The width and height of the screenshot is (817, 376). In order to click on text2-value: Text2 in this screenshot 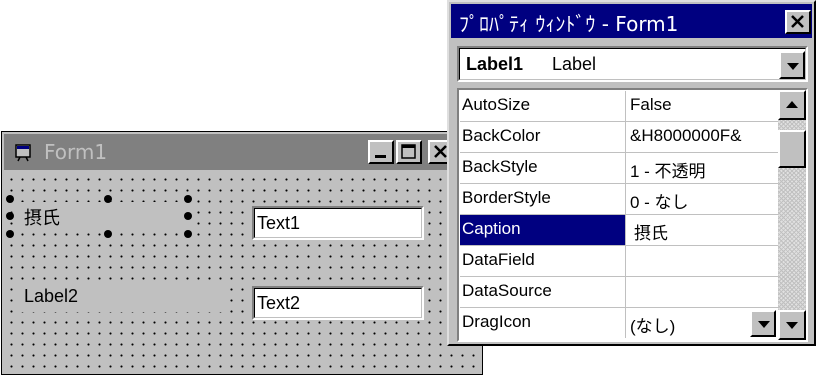, I will do `click(338, 303)`.